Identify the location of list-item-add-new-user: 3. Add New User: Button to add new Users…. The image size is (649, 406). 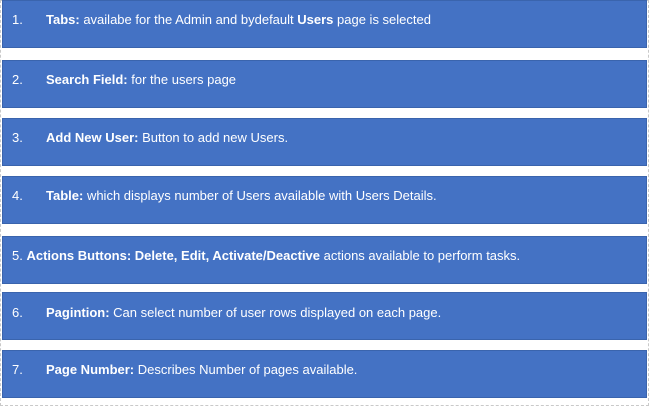
(324, 142).